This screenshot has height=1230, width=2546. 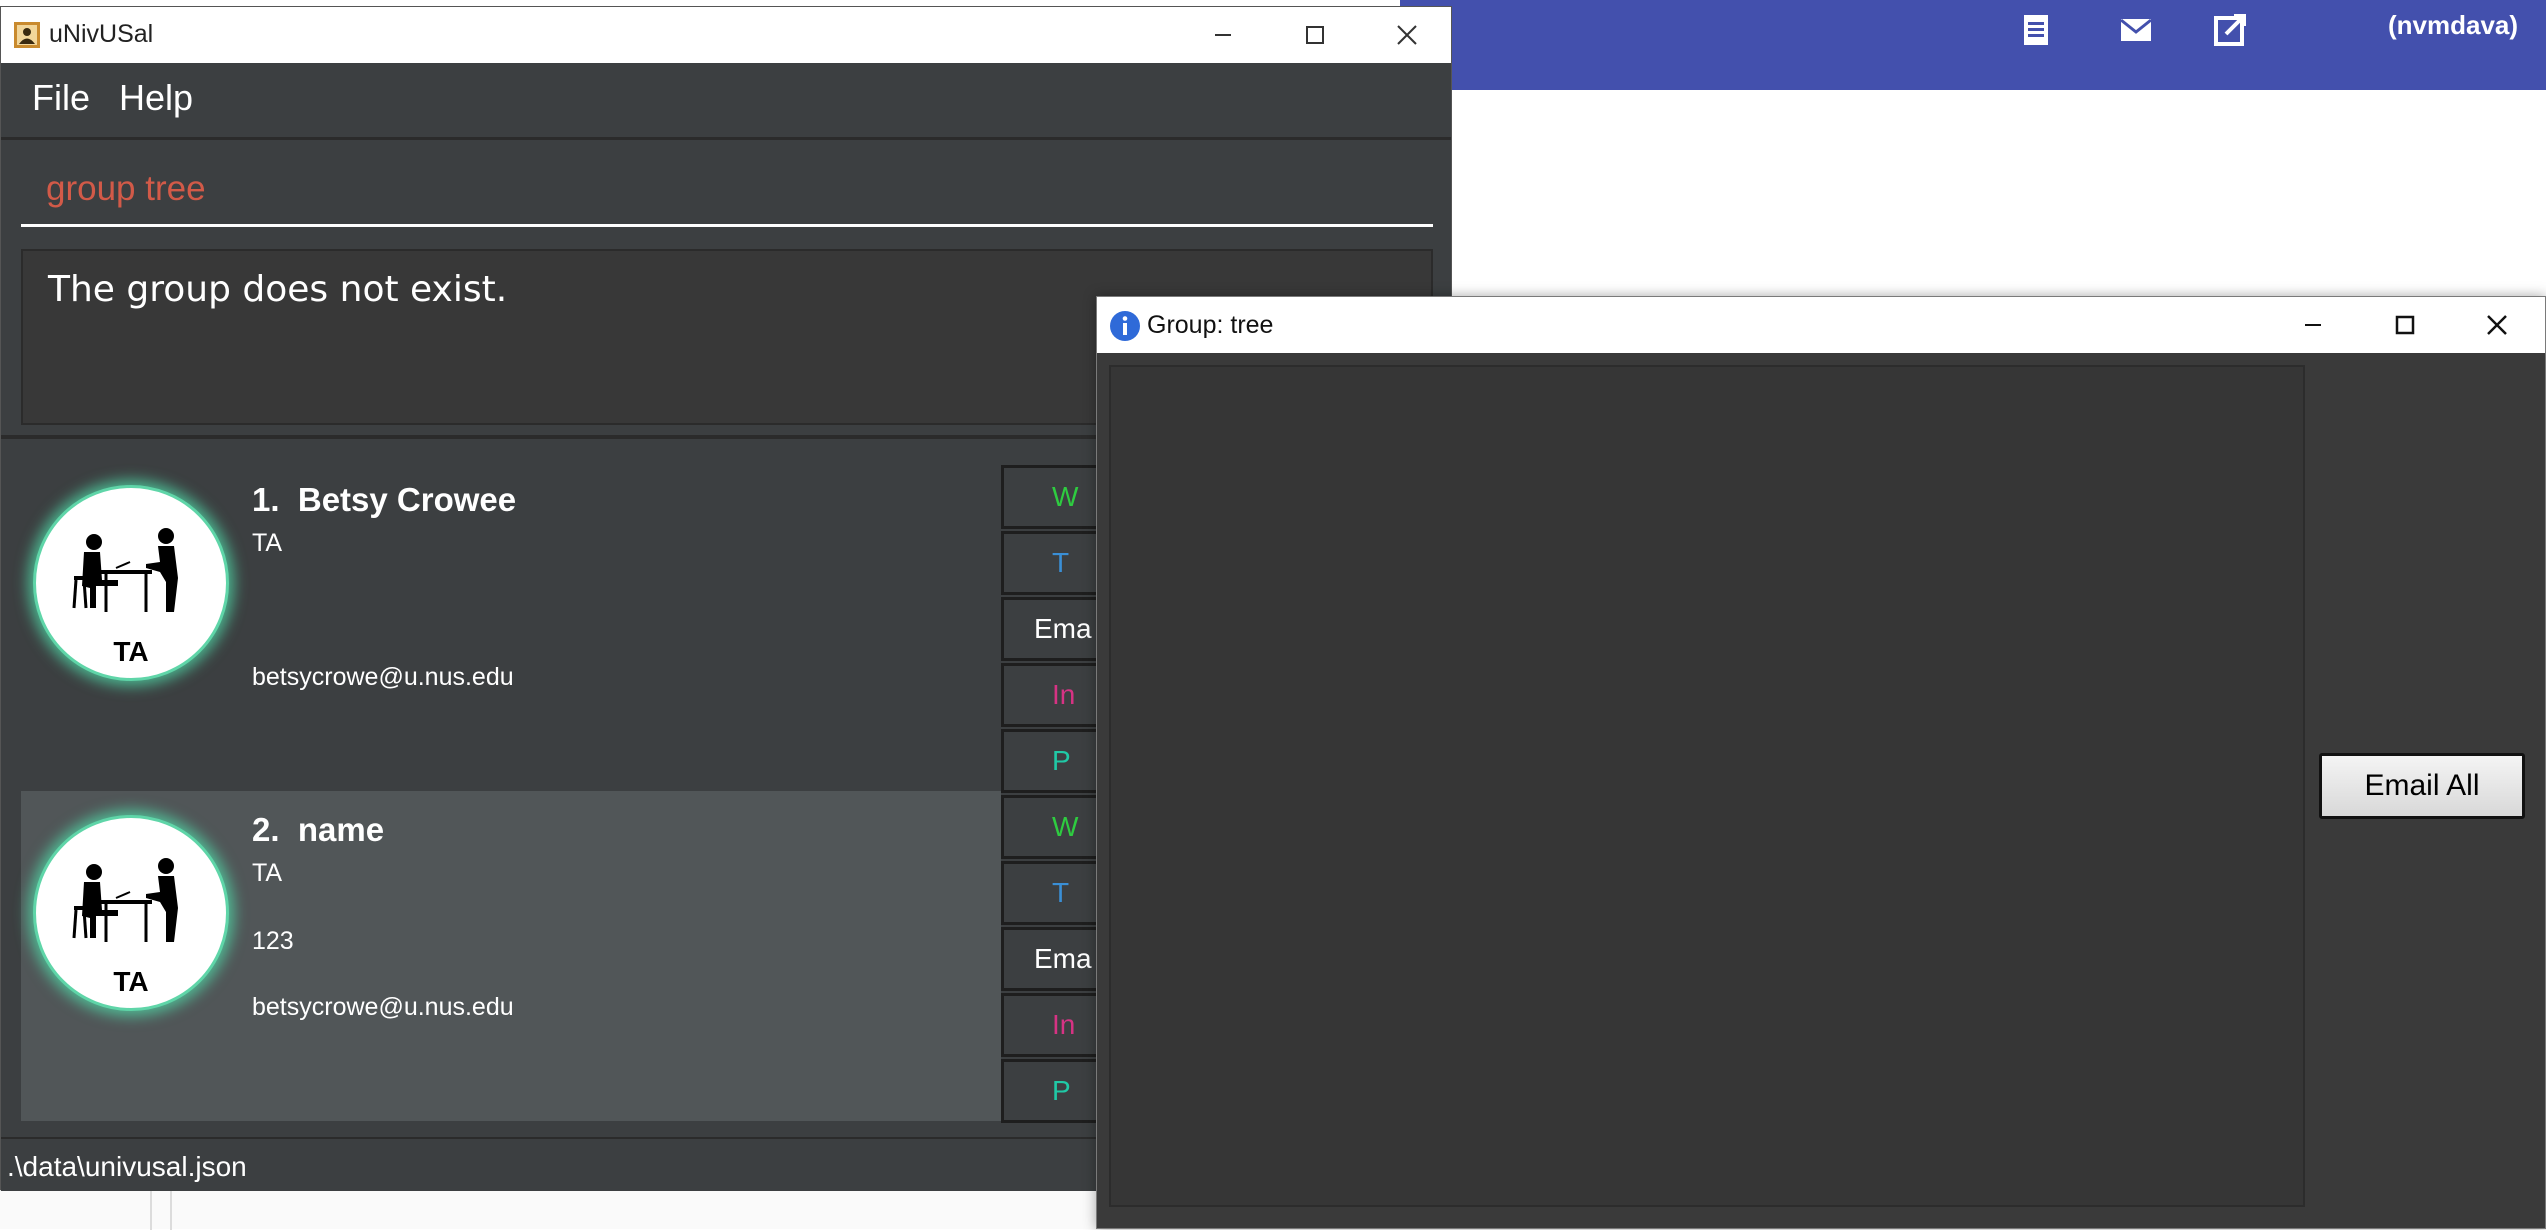 What do you see at coordinates (318, 829) in the screenshot?
I see `contact-name: 2. name` at bounding box center [318, 829].